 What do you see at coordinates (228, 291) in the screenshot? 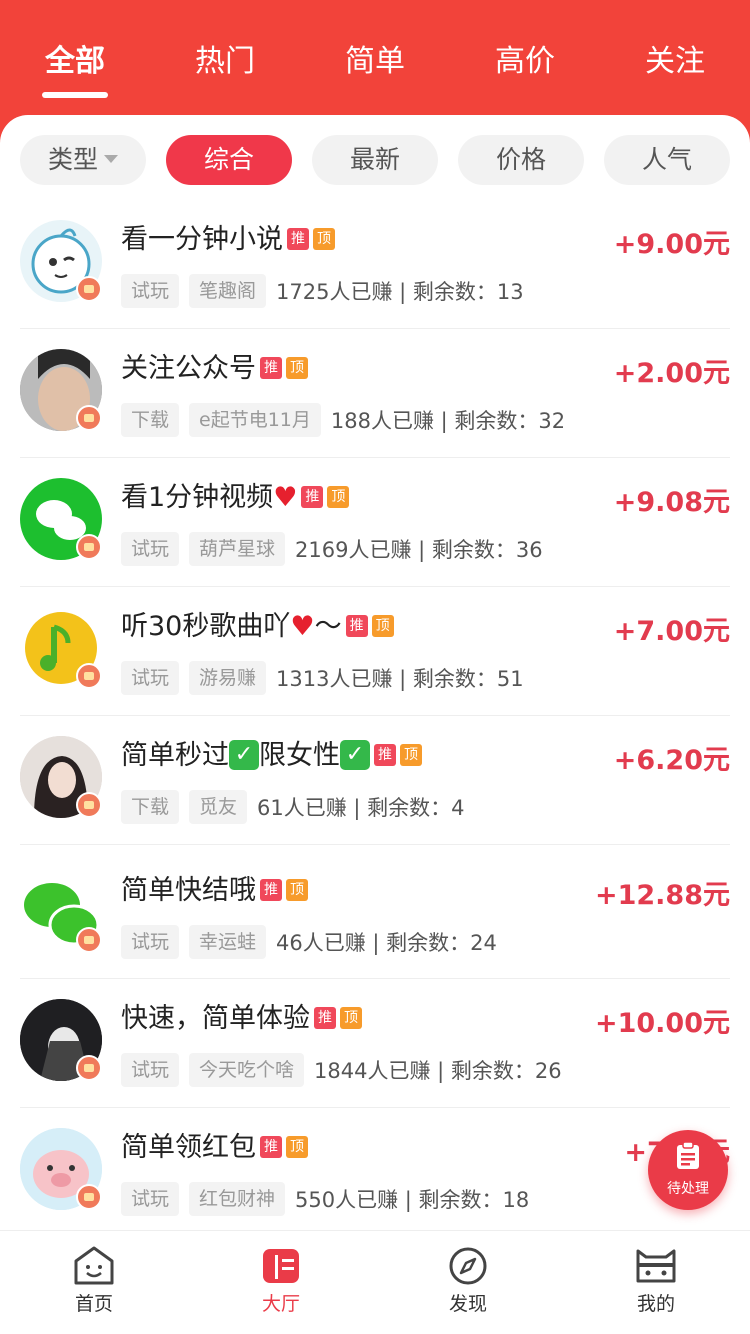
I see `task-source-badge: 笔趣阁` at bounding box center [228, 291].